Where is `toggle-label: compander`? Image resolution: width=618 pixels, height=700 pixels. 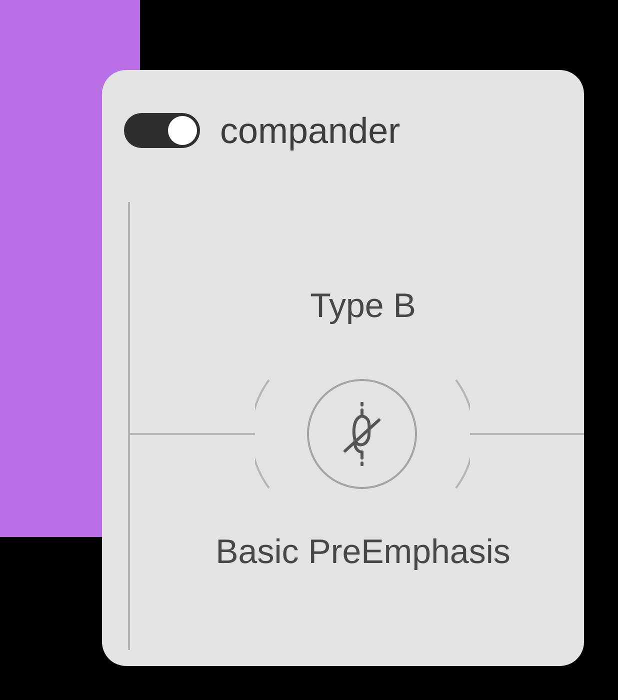
toggle-label: compander is located at coordinates (310, 130).